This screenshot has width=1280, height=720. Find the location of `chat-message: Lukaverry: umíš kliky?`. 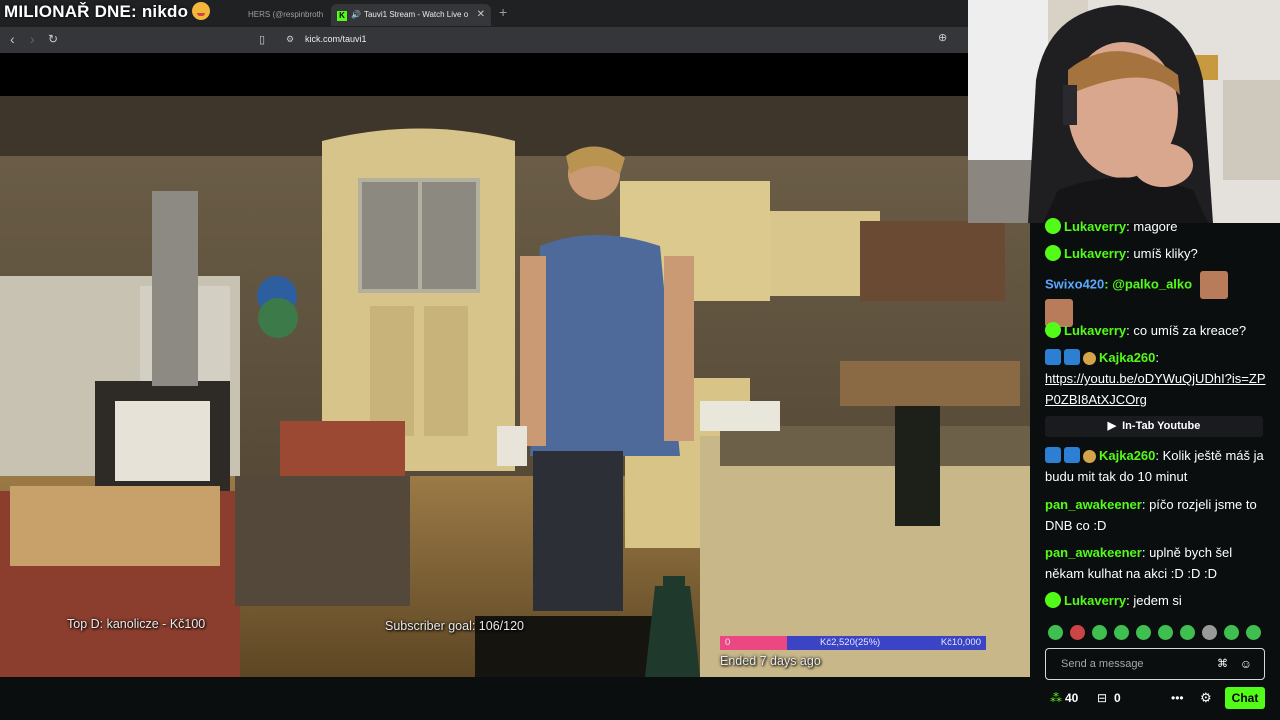

chat-message: Lukaverry: umíš kliky? is located at coordinates (1156, 253).